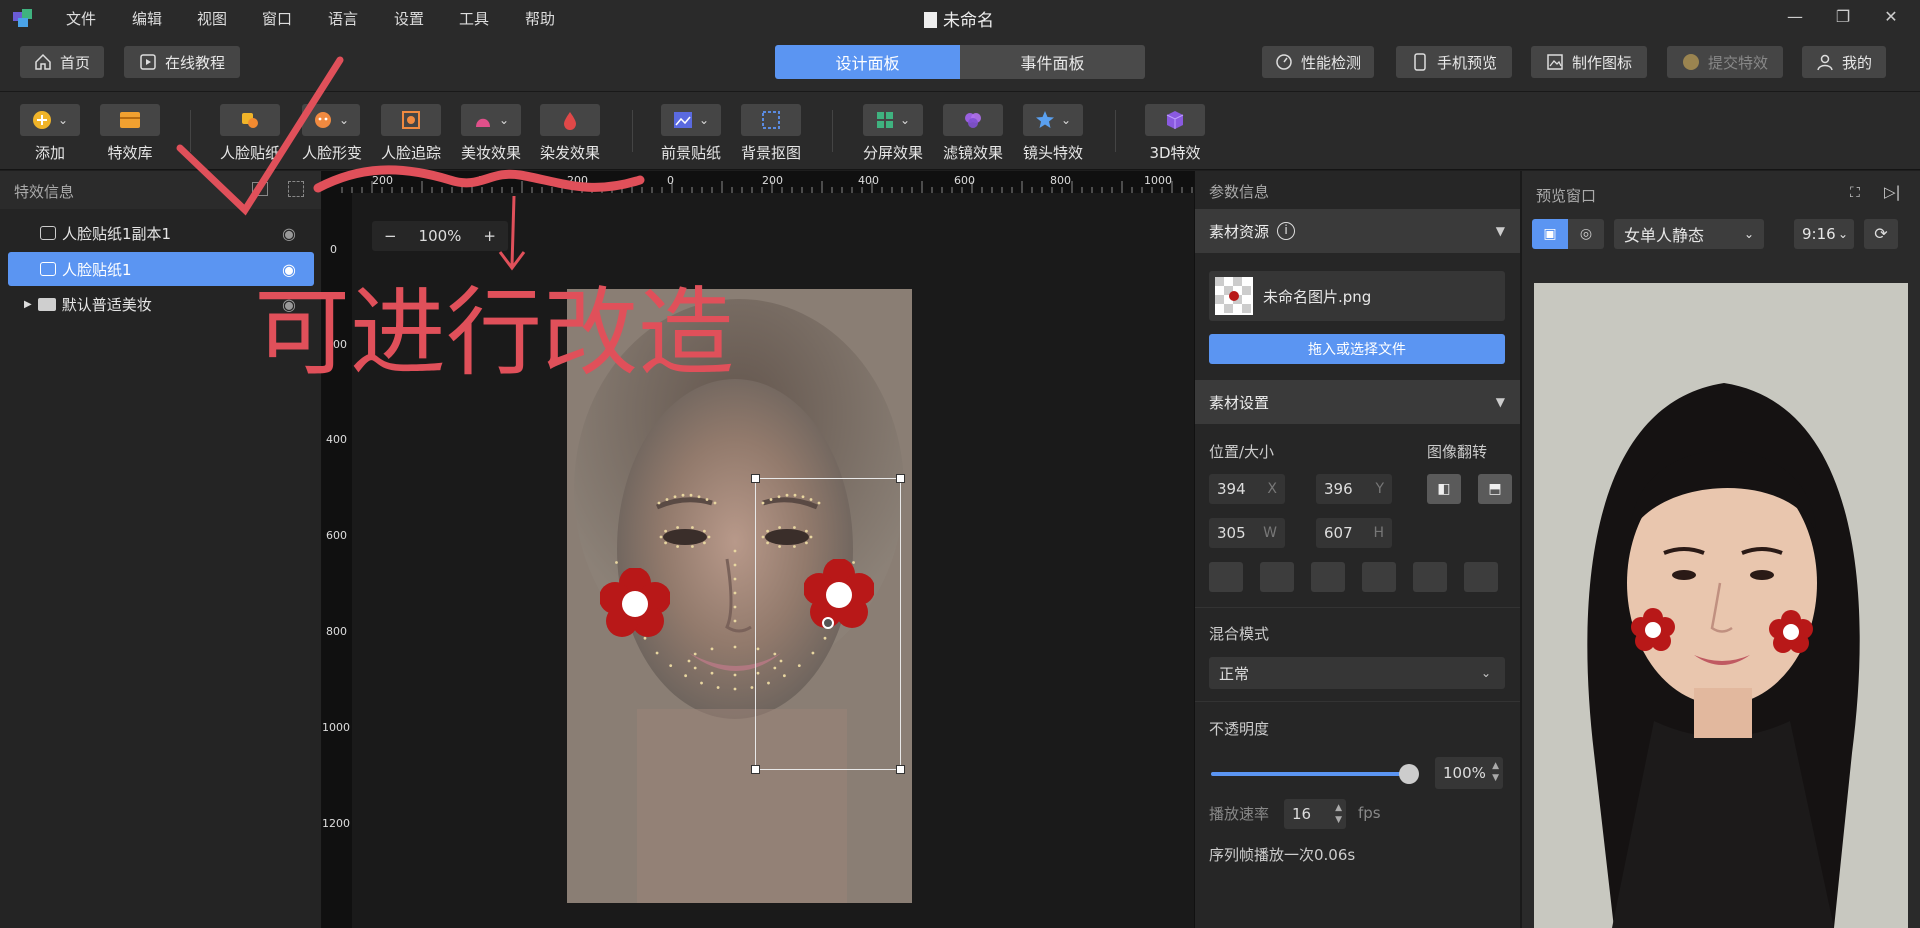  What do you see at coordinates (635, 603) in the screenshot?
I see `flower-sticker-left` at bounding box center [635, 603].